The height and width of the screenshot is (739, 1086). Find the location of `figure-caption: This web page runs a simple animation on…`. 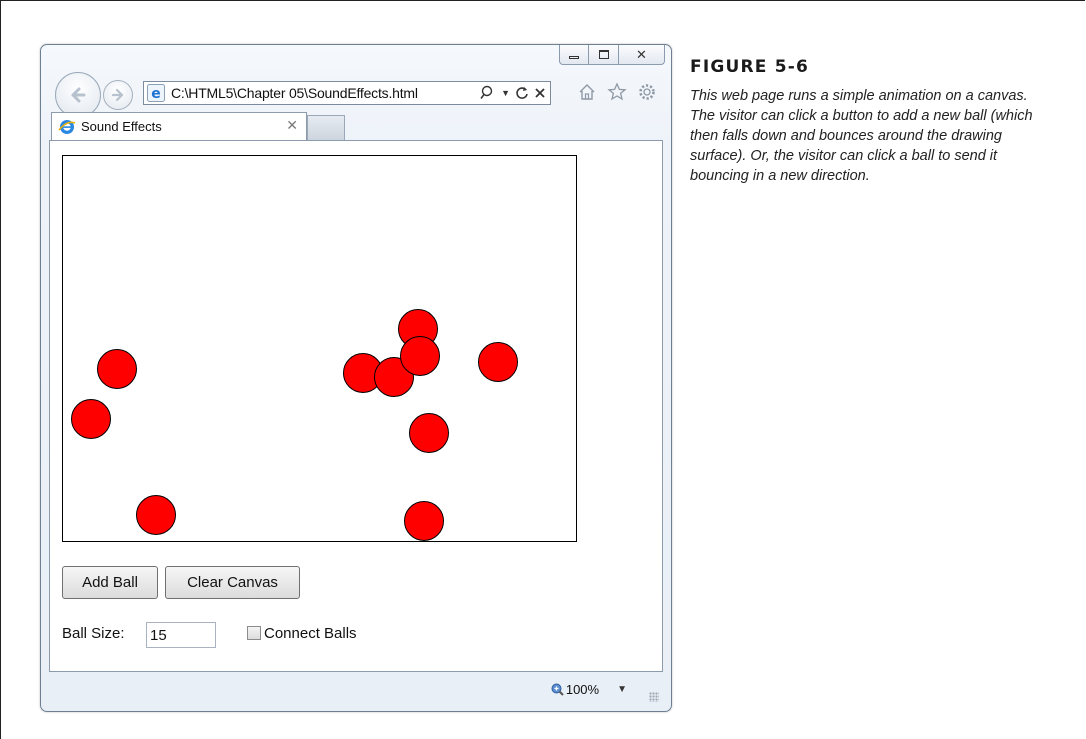

figure-caption: This web page runs a simple animation on… is located at coordinates (861, 136).